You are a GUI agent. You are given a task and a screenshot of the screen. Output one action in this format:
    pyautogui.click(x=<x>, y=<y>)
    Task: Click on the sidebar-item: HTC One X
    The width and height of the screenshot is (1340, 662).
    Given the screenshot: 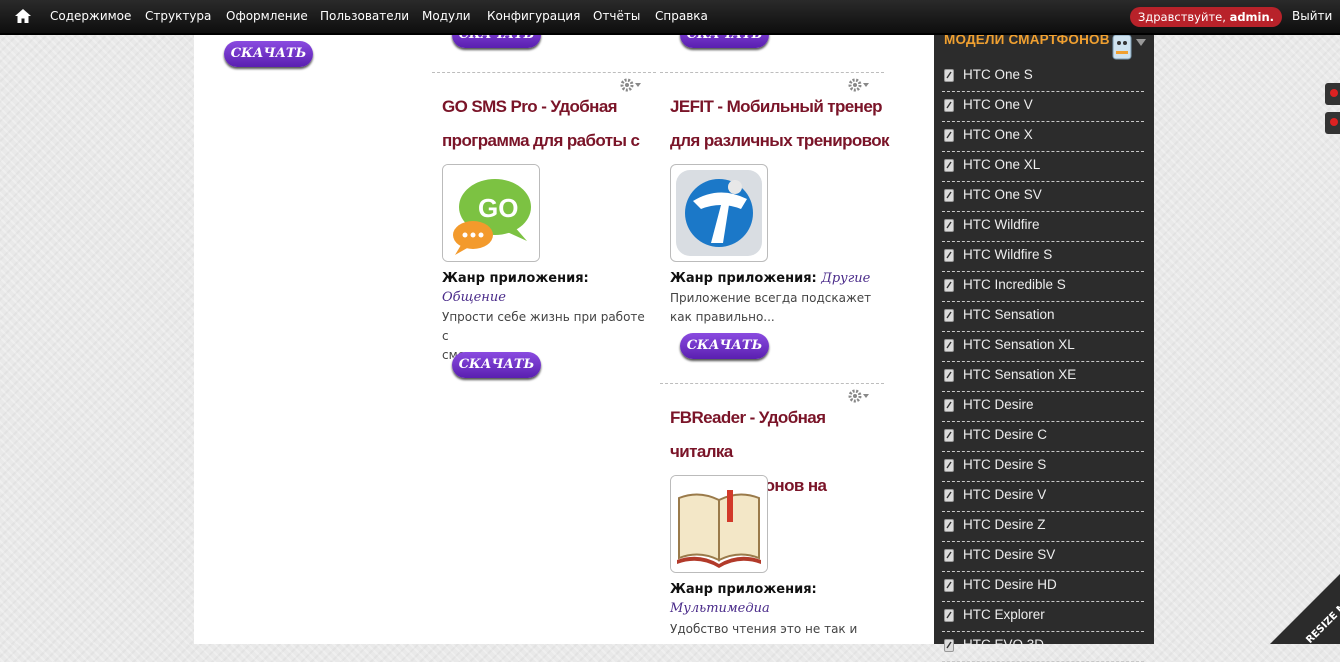 What is the action you would take?
    pyautogui.click(x=1043, y=136)
    